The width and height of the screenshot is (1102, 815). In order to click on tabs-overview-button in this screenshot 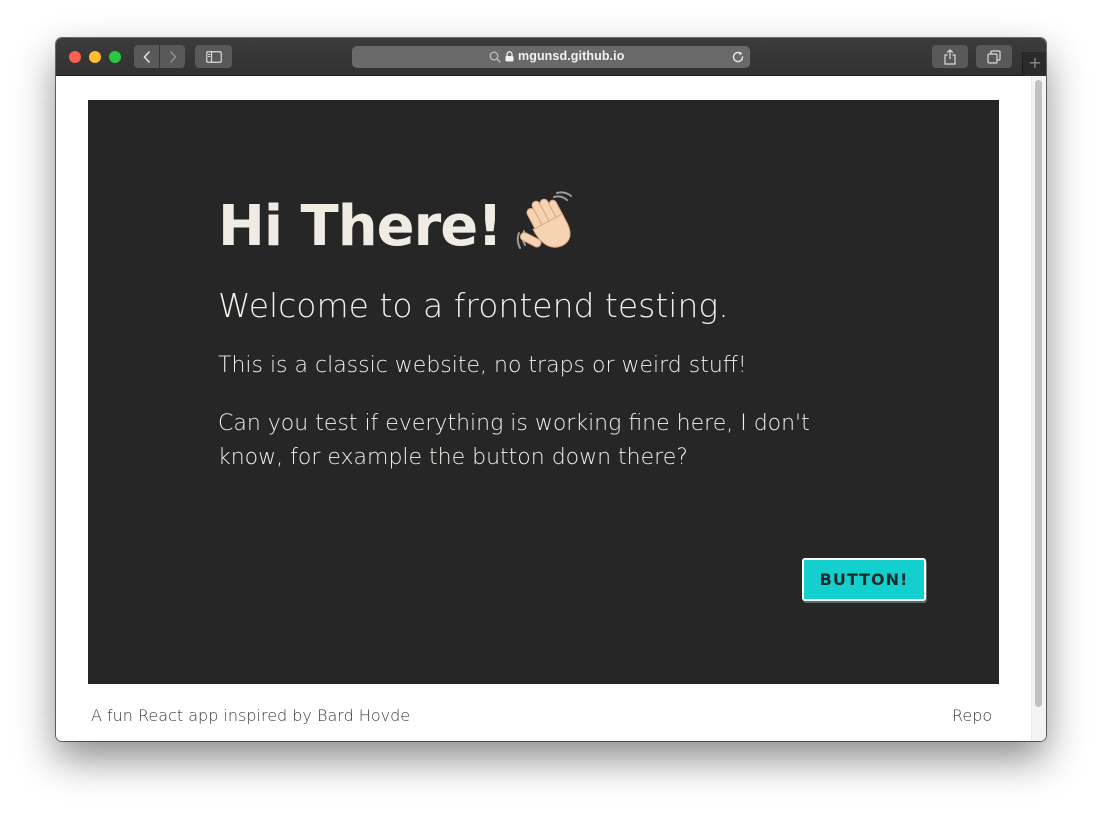, I will do `click(994, 56)`.